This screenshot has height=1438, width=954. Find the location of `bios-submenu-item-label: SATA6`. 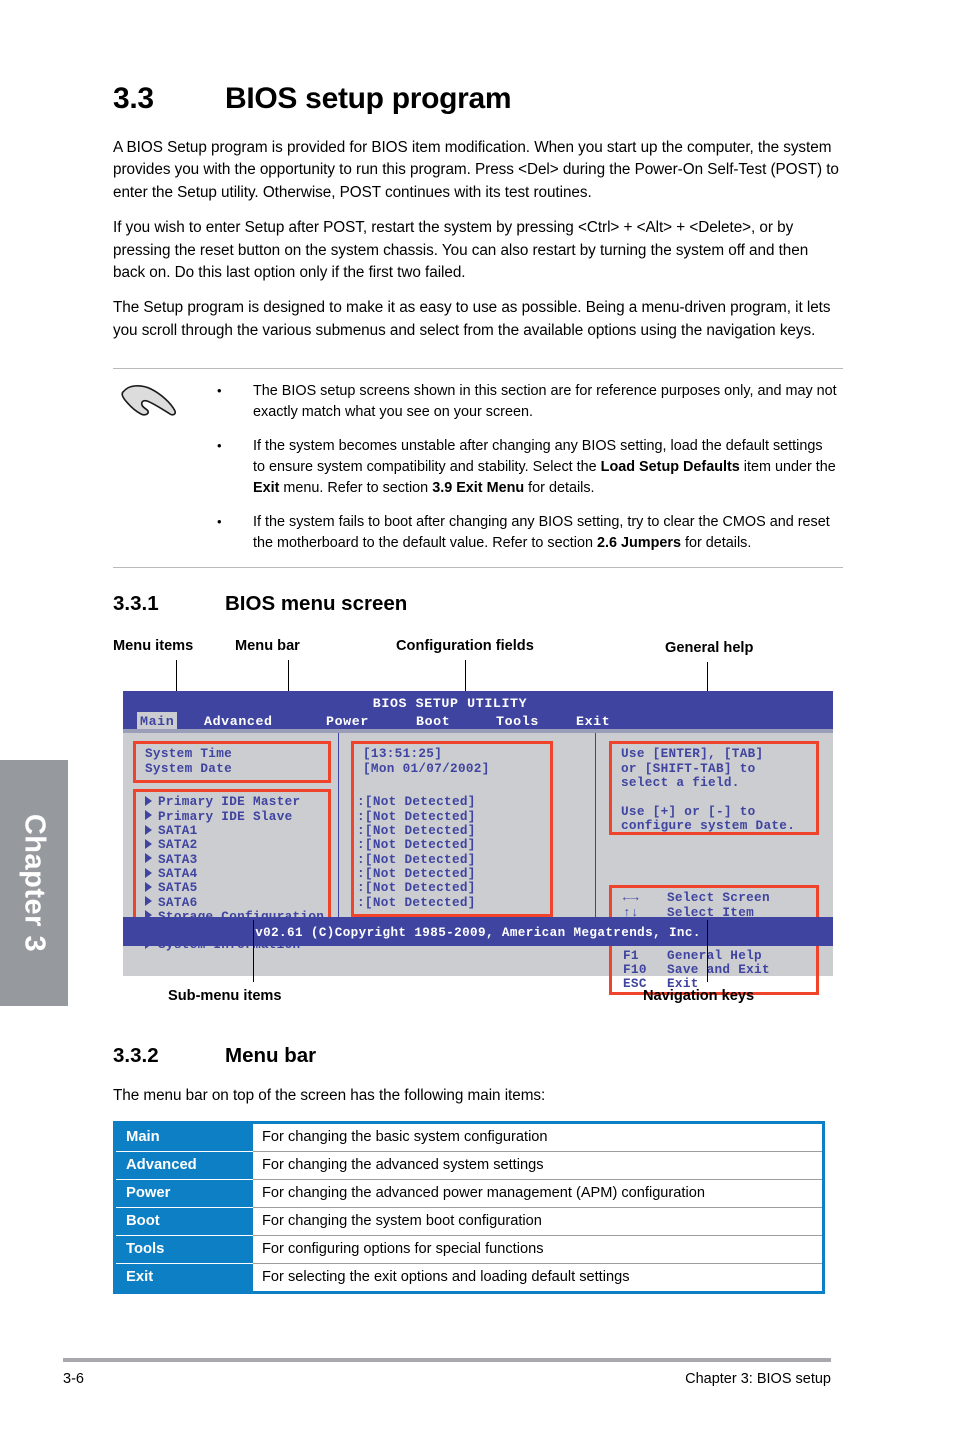

bios-submenu-item-label: SATA6 is located at coordinates (178, 902).